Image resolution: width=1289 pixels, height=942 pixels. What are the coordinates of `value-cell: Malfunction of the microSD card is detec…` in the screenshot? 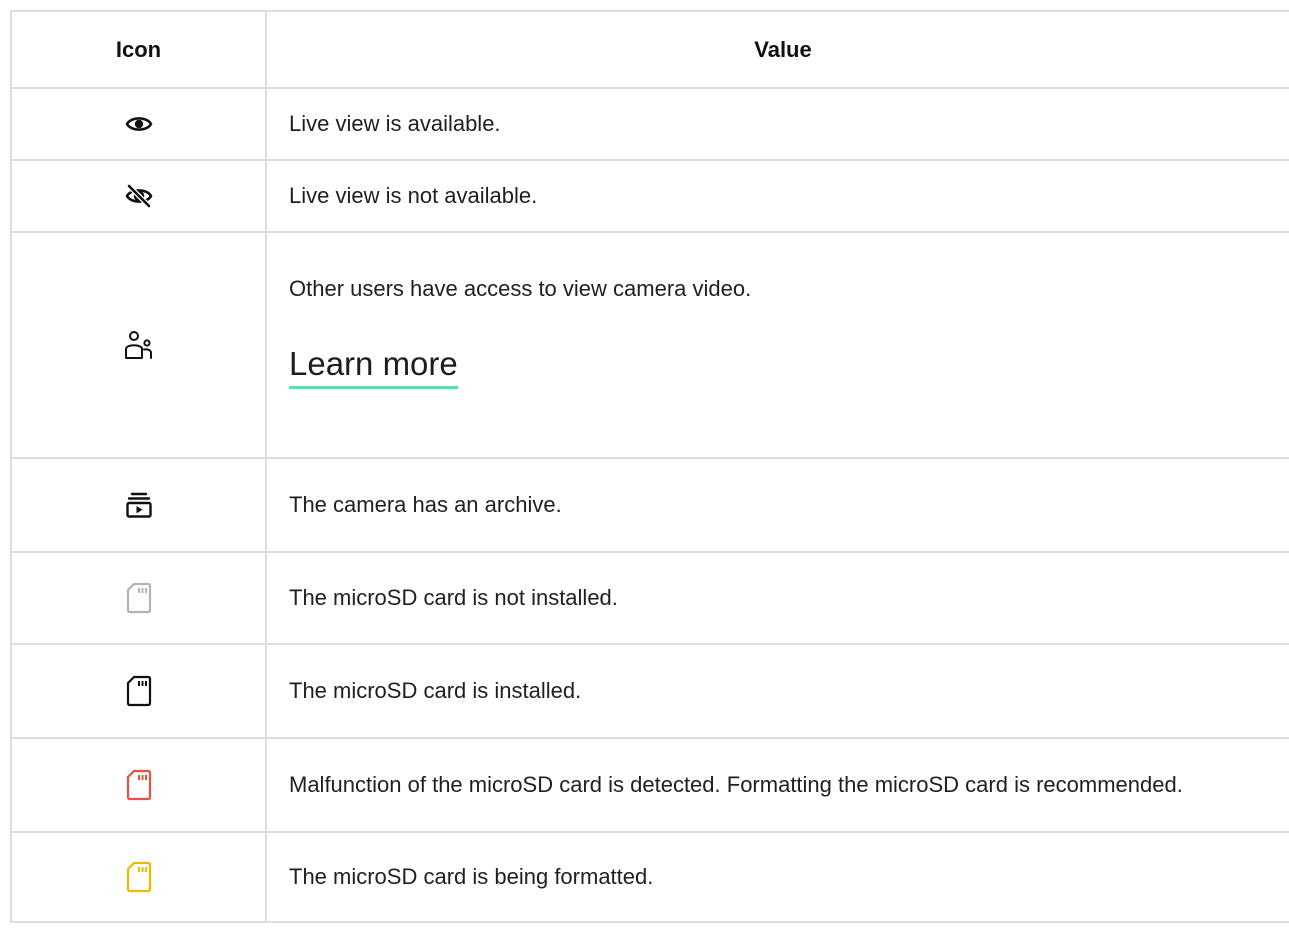 It's located at (777, 785).